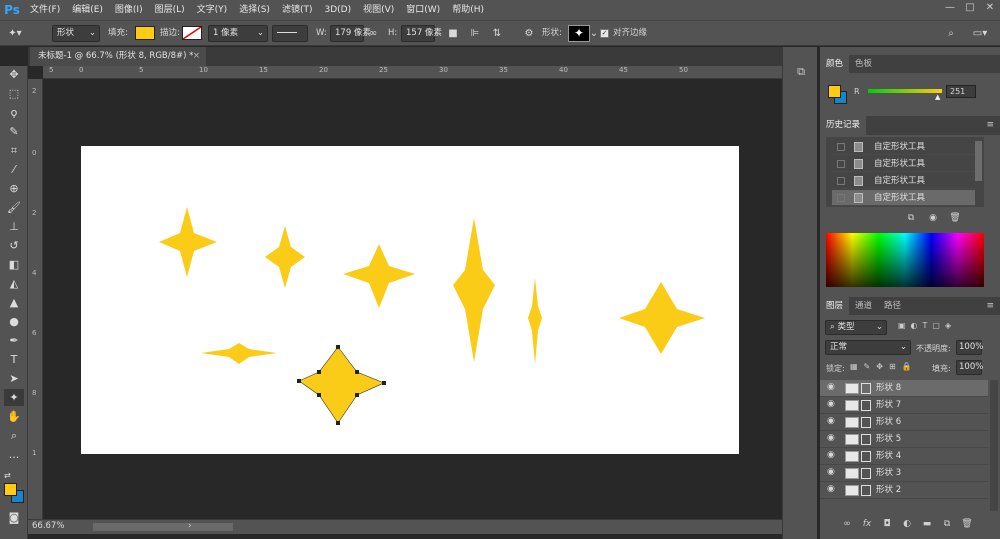 The width and height of the screenshot is (1000, 539). Describe the element at coordinates (969, 347) in the screenshot. I see `opacity-input: 100%` at that location.